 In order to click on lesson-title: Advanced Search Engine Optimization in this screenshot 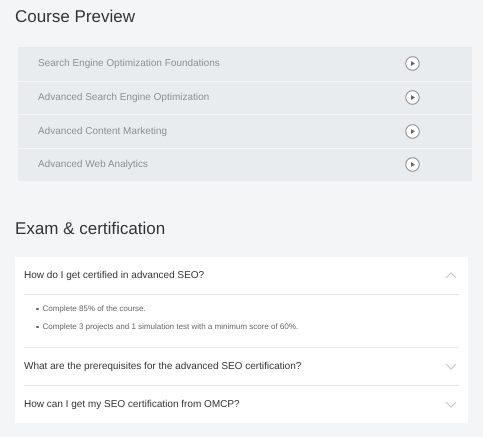, I will do `click(124, 98)`.